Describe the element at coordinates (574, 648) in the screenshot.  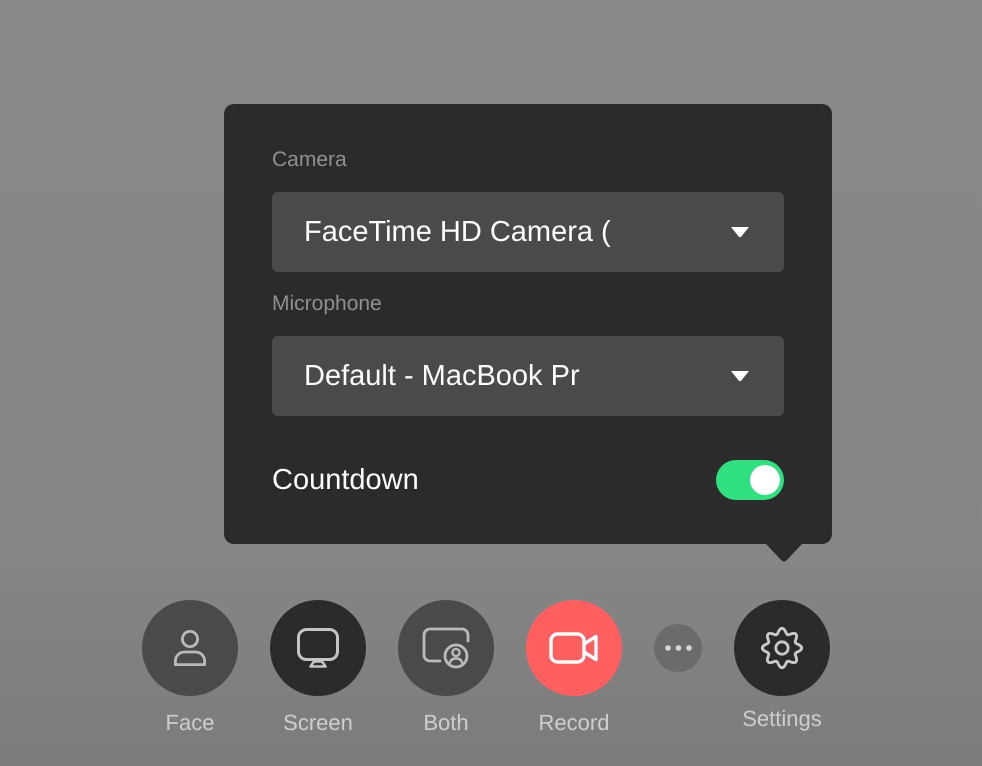
I see `video-camera-icon` at that location.